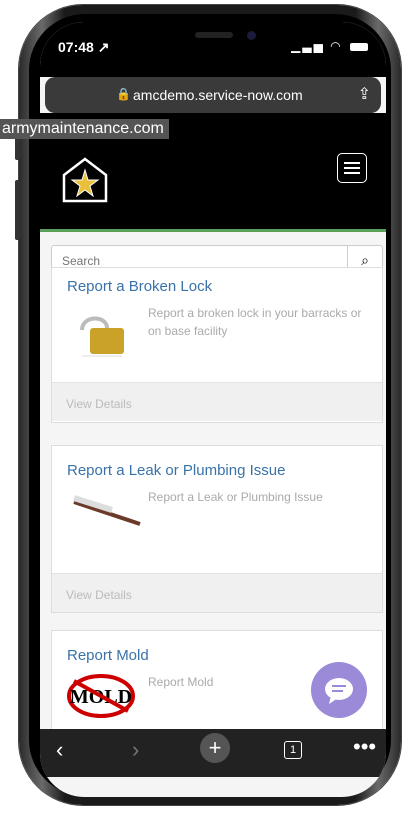  I want to click on status-time: 07:48 ↗, so click(84, 47).